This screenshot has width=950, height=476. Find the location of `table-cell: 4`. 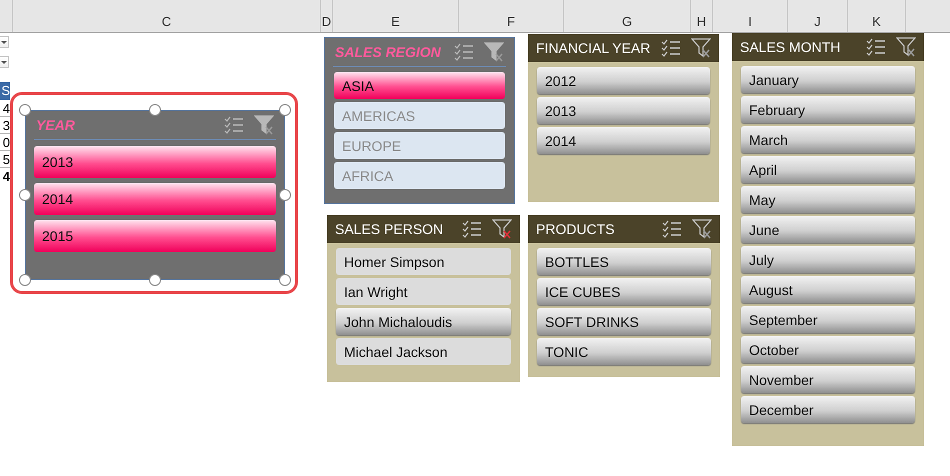

table-cell: 4 is located at coordinates (5, 108).